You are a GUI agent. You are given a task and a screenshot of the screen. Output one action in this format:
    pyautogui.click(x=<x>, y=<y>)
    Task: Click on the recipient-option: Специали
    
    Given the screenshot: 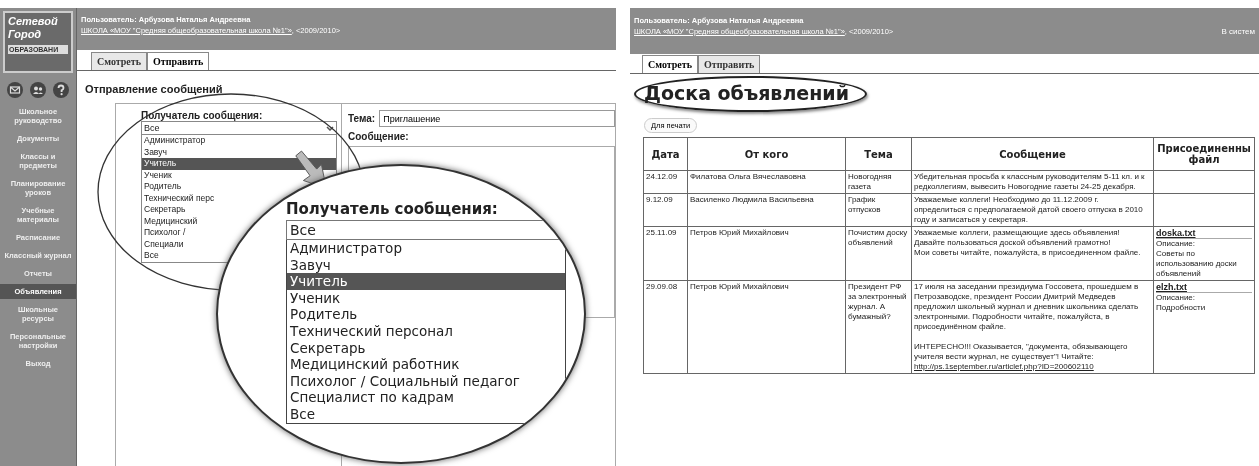 What is the action you would take?
    pyautogui.click(x=164, y=244)
    